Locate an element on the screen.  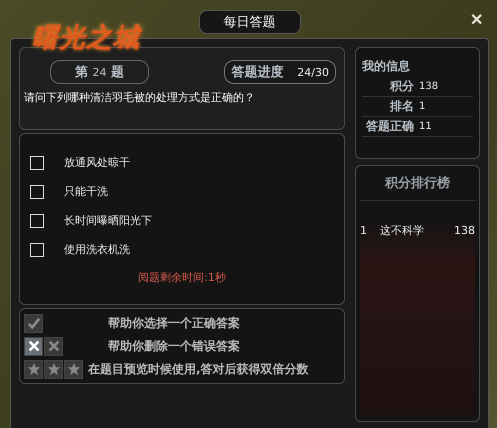
check-icon is located at coordinates (33, 323).